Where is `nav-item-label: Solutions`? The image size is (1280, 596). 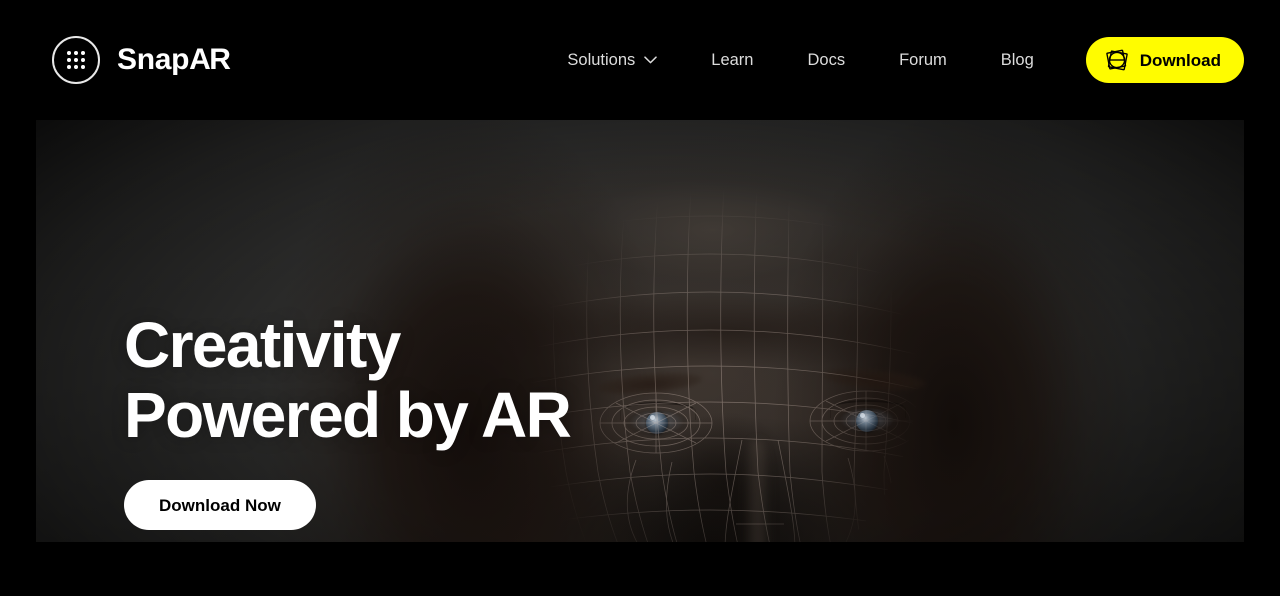 nav-item-label: Solutions is located at coordinates (601, 59).